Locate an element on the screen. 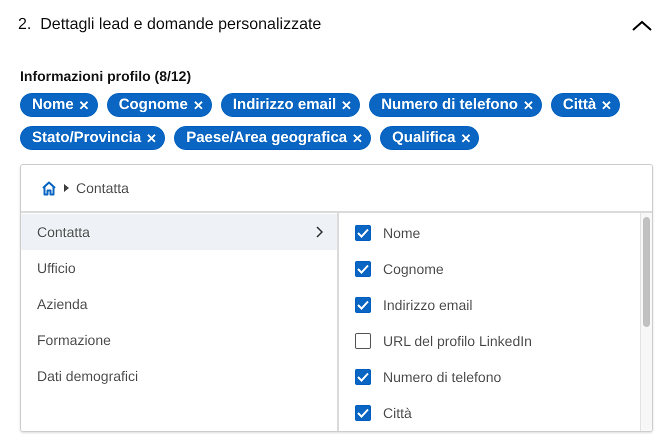 Image resolution: width=667 pixels, height=447 pixels. checkbox-label: URL del profilo LinkedIn is located at coordinates (457, 341).